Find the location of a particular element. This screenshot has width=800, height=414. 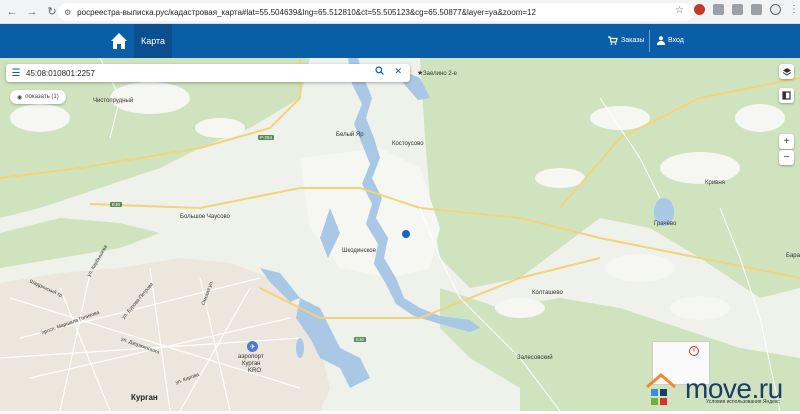

airport-icon: ✈ is located at coordinates (252, 346).